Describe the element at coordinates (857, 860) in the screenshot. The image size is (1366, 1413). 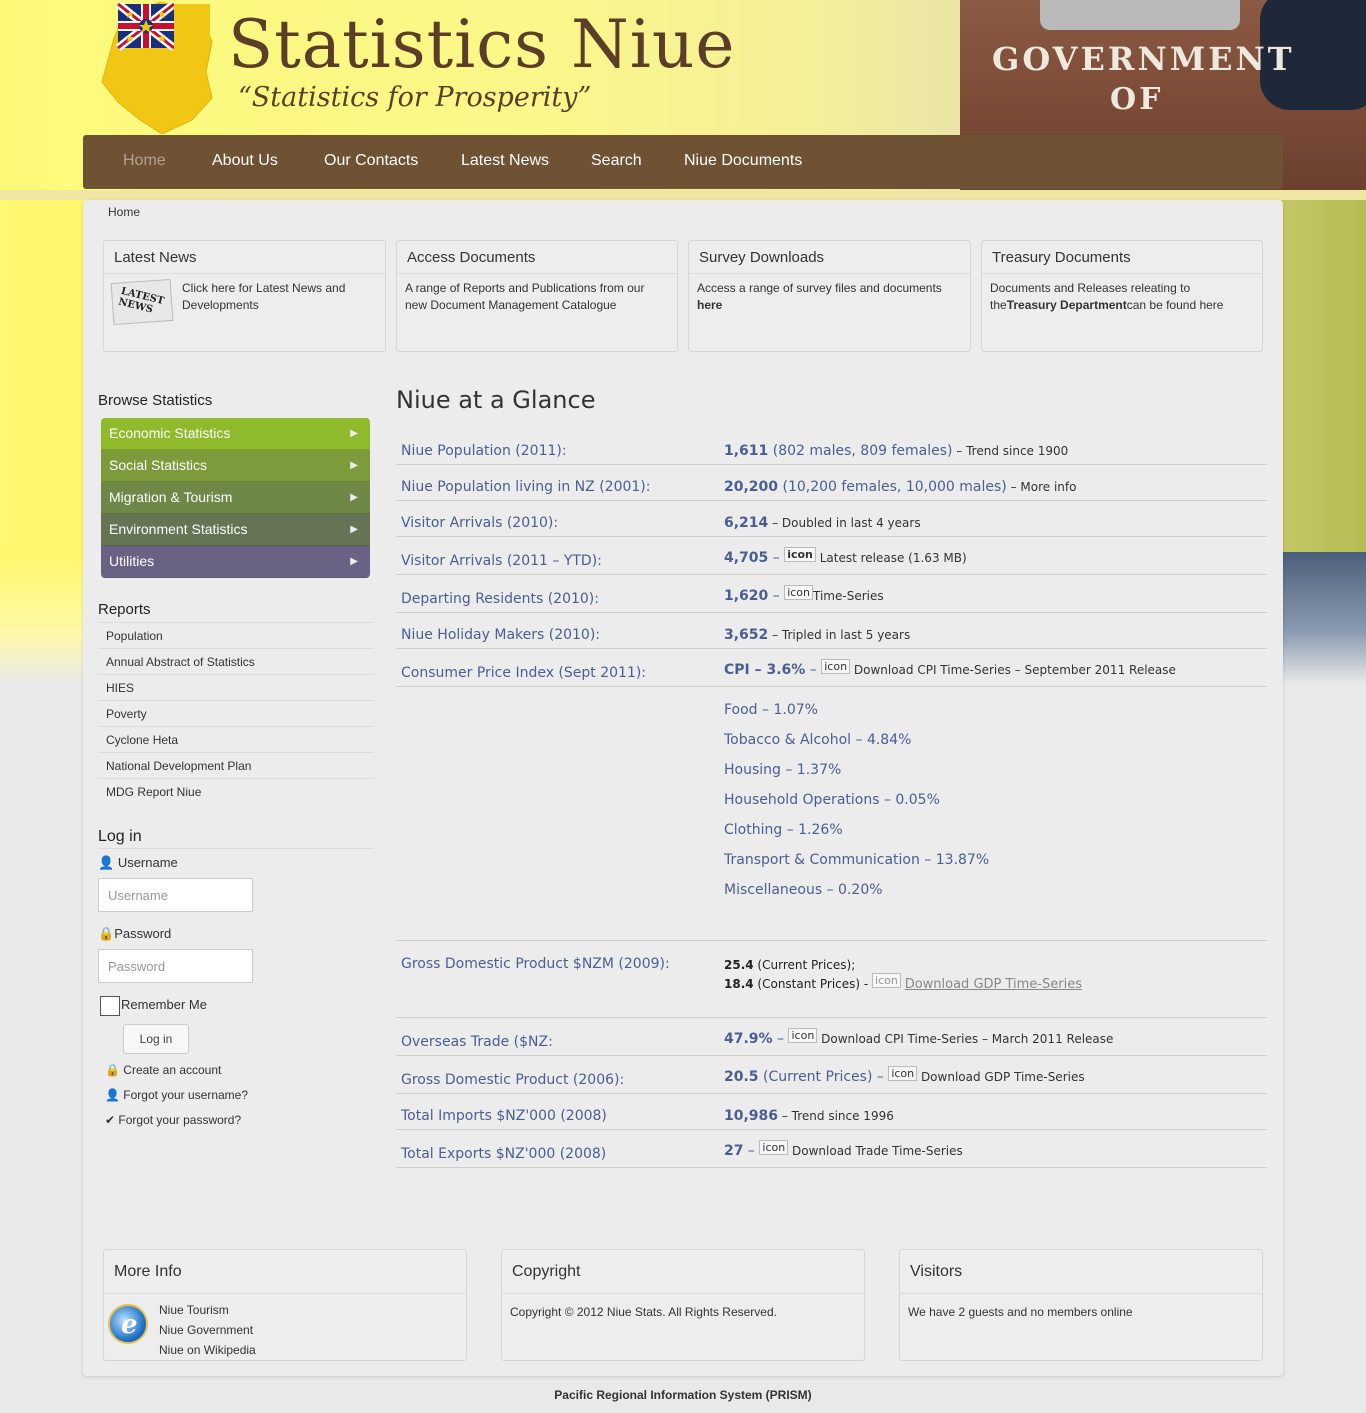
I see `cpi-item-transport-communication: Transport & Communication – 13.87%` at that location.